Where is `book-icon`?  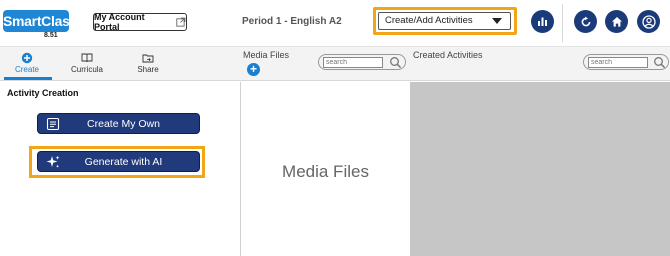 book-icon is located at coordinates (87, 58).